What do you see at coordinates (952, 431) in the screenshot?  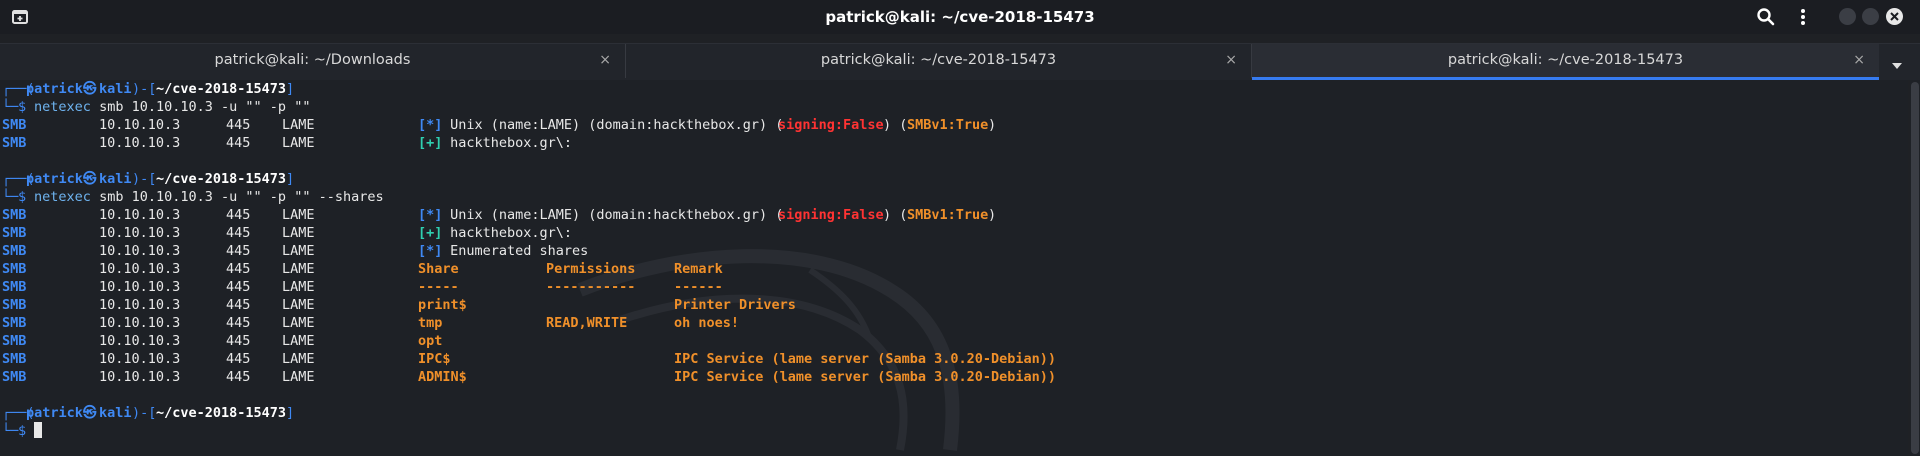 I see `command-line: └─ $` at bounding box center [952, 431].